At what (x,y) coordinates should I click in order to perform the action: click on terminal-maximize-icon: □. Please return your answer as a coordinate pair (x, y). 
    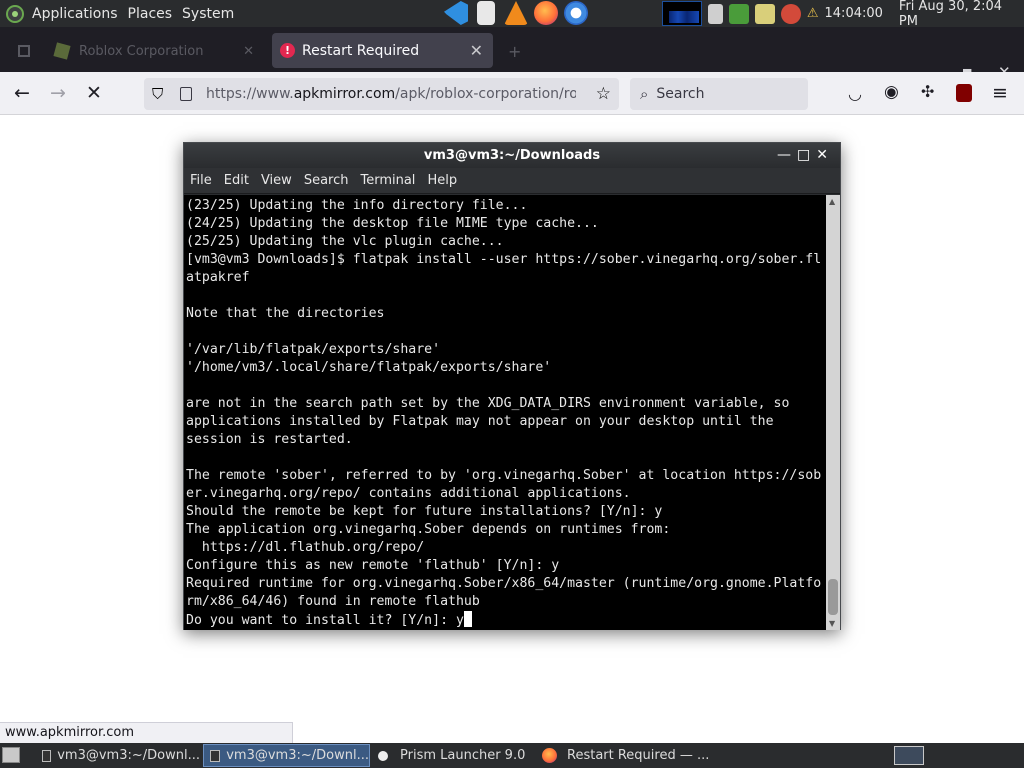
    Looking at the image, I should click on (806, 155).